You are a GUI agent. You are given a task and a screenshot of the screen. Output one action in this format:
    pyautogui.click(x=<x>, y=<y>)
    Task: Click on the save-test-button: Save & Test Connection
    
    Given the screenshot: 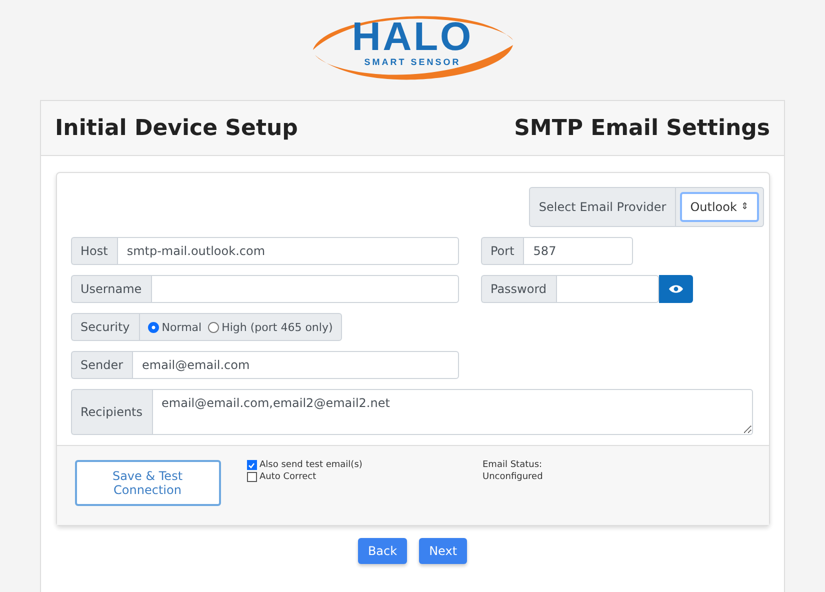 What is the action you would take?
    pyautogui.click(x=147, y=483)
    